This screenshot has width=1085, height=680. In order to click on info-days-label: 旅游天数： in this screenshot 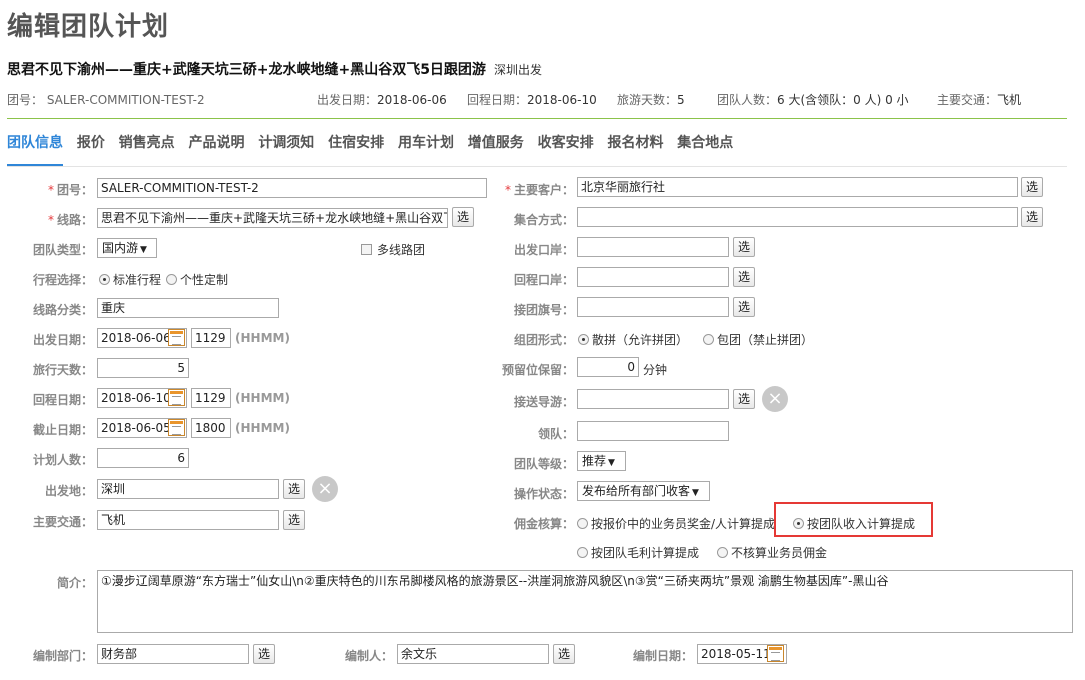, I will do `click(647, 100)`.